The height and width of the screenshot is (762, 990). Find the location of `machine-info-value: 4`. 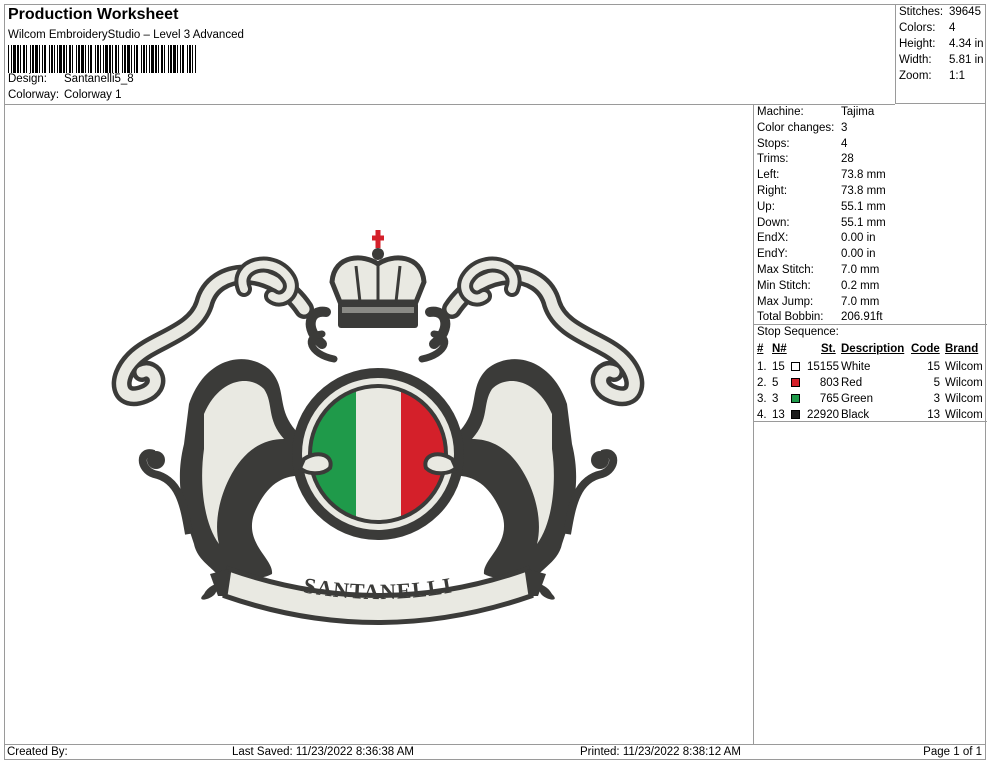

machine-info-value: 4 is located at coordinates (844, 143).